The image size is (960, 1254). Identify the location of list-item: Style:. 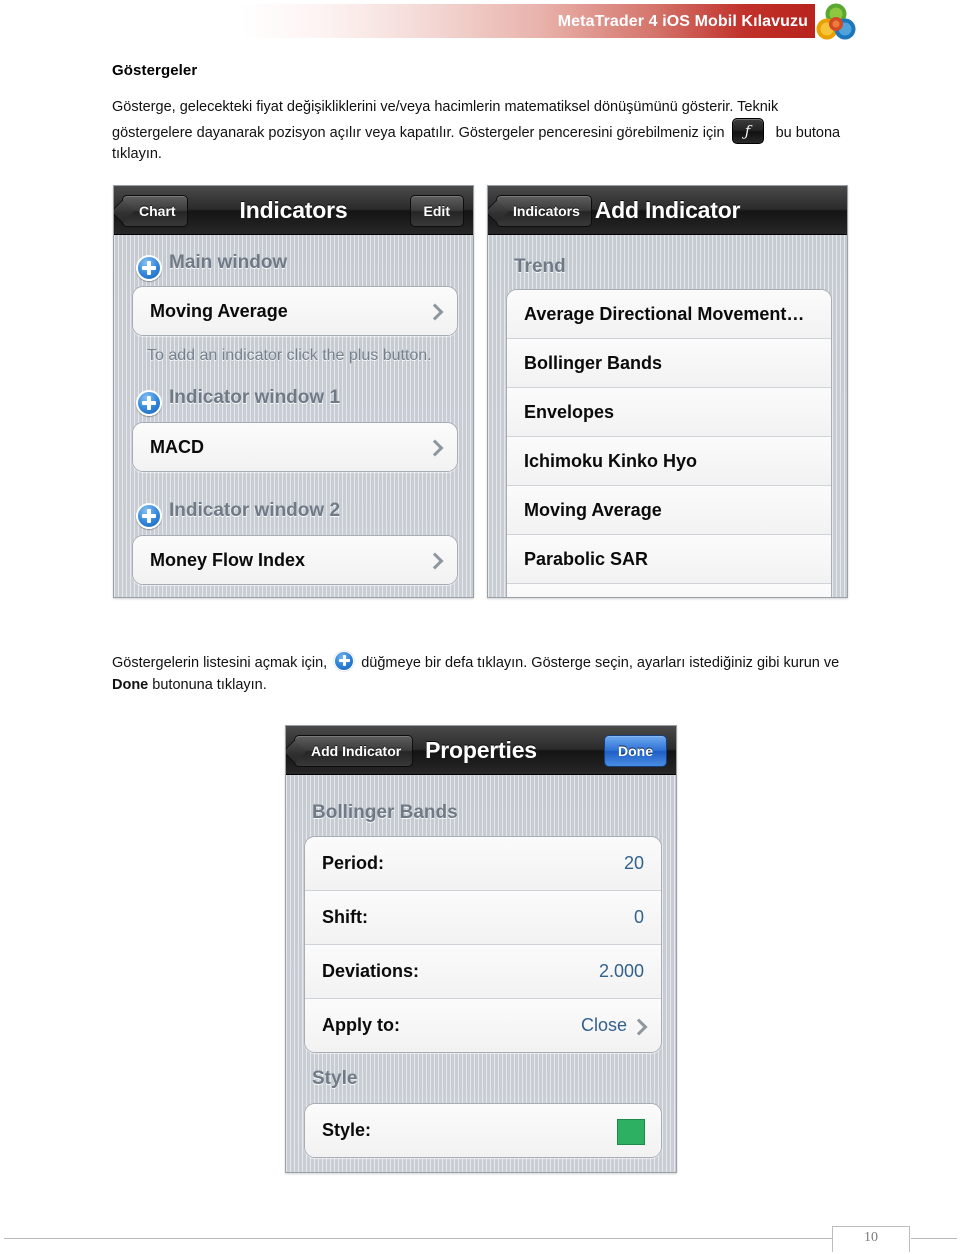
(483, 1130).